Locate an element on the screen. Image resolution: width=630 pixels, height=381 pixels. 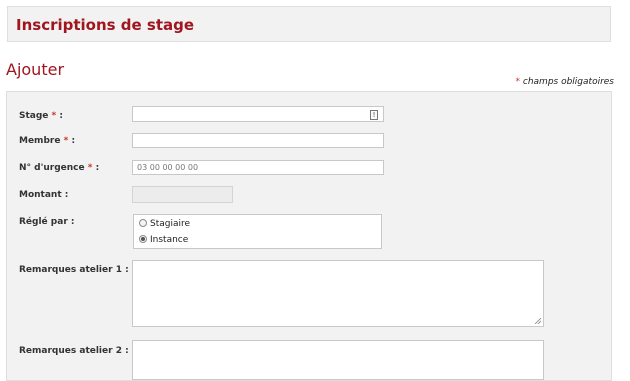
radio-option-stagiaire: Stagiaire is located at coordinates (164, 224).